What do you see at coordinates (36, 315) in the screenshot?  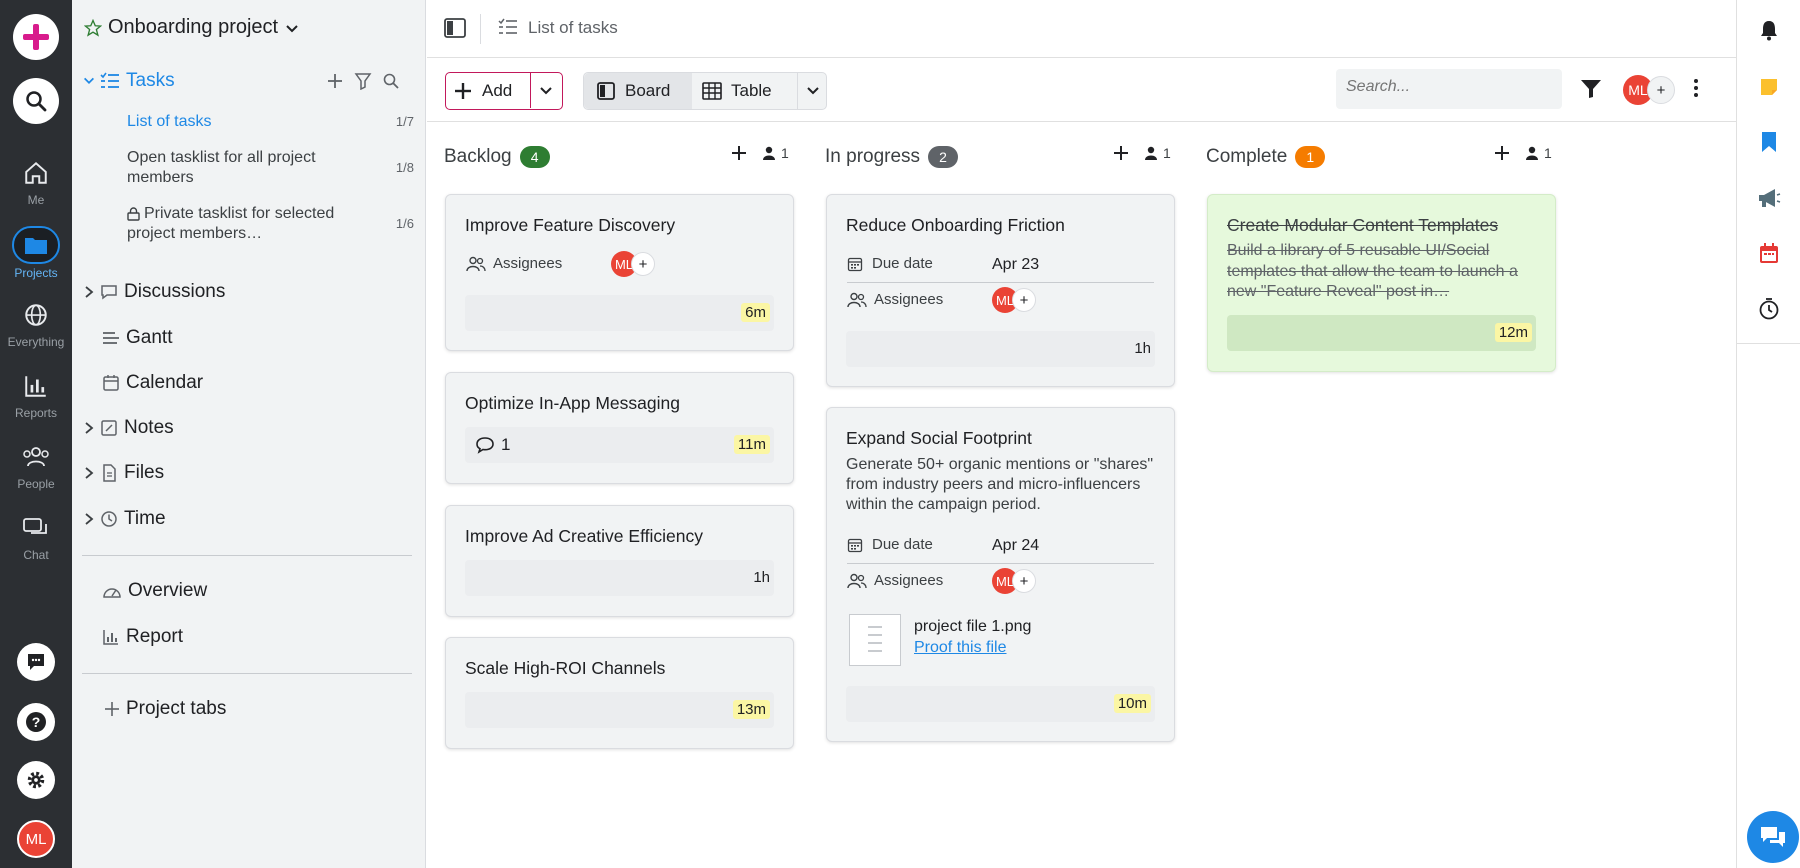 I see `globe-icon` at bounding box center [36, 315].